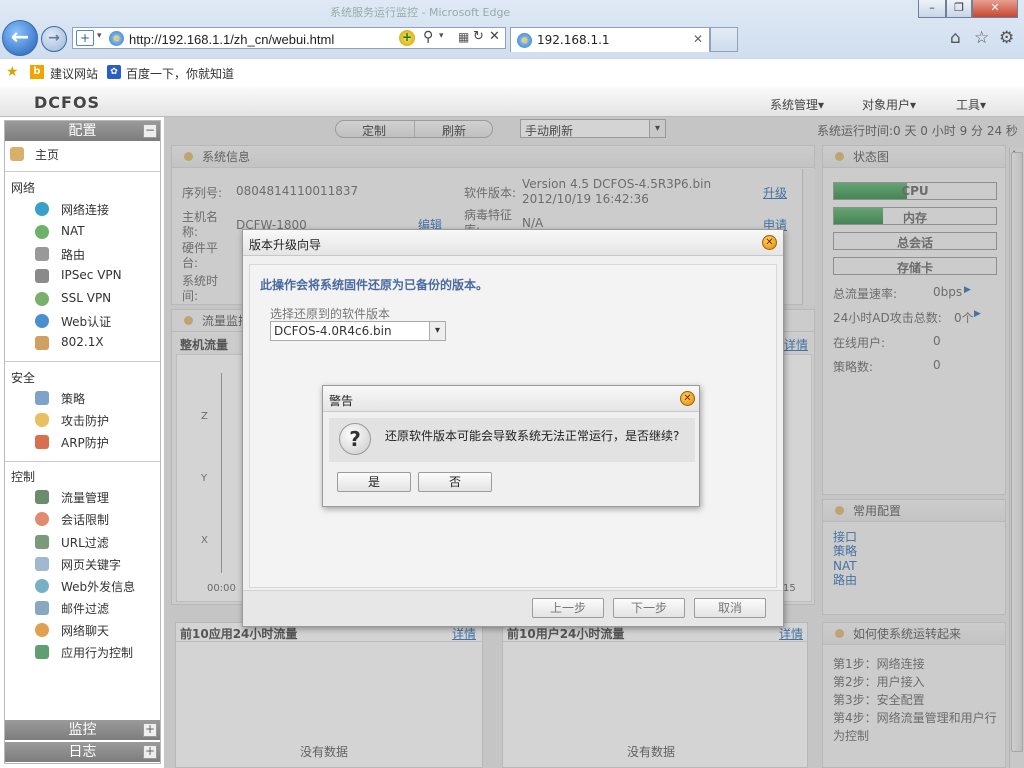 This screenshot has height=768, width=1024. I want to click on ie-page-icon: e, so click(116, 38).